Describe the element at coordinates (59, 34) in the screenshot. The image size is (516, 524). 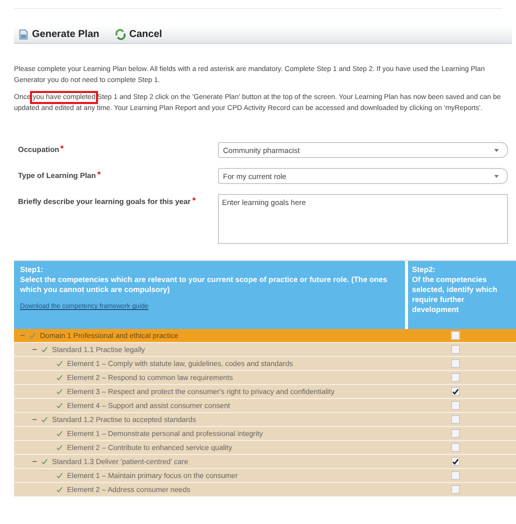
I see `toolbar-button: Generate Plan` at that location.